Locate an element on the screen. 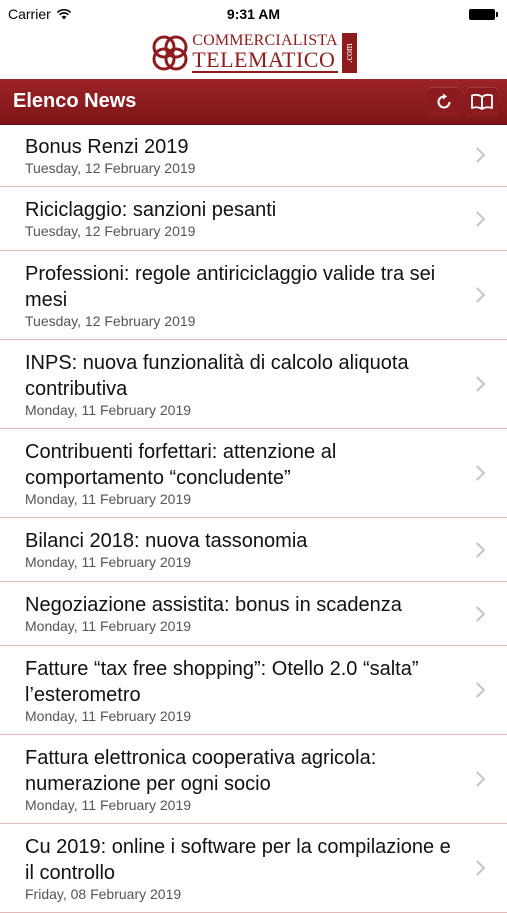 The image size is (507, 913). status-bar: Carrier 9:31 AM is located at coordinates (253, 14).